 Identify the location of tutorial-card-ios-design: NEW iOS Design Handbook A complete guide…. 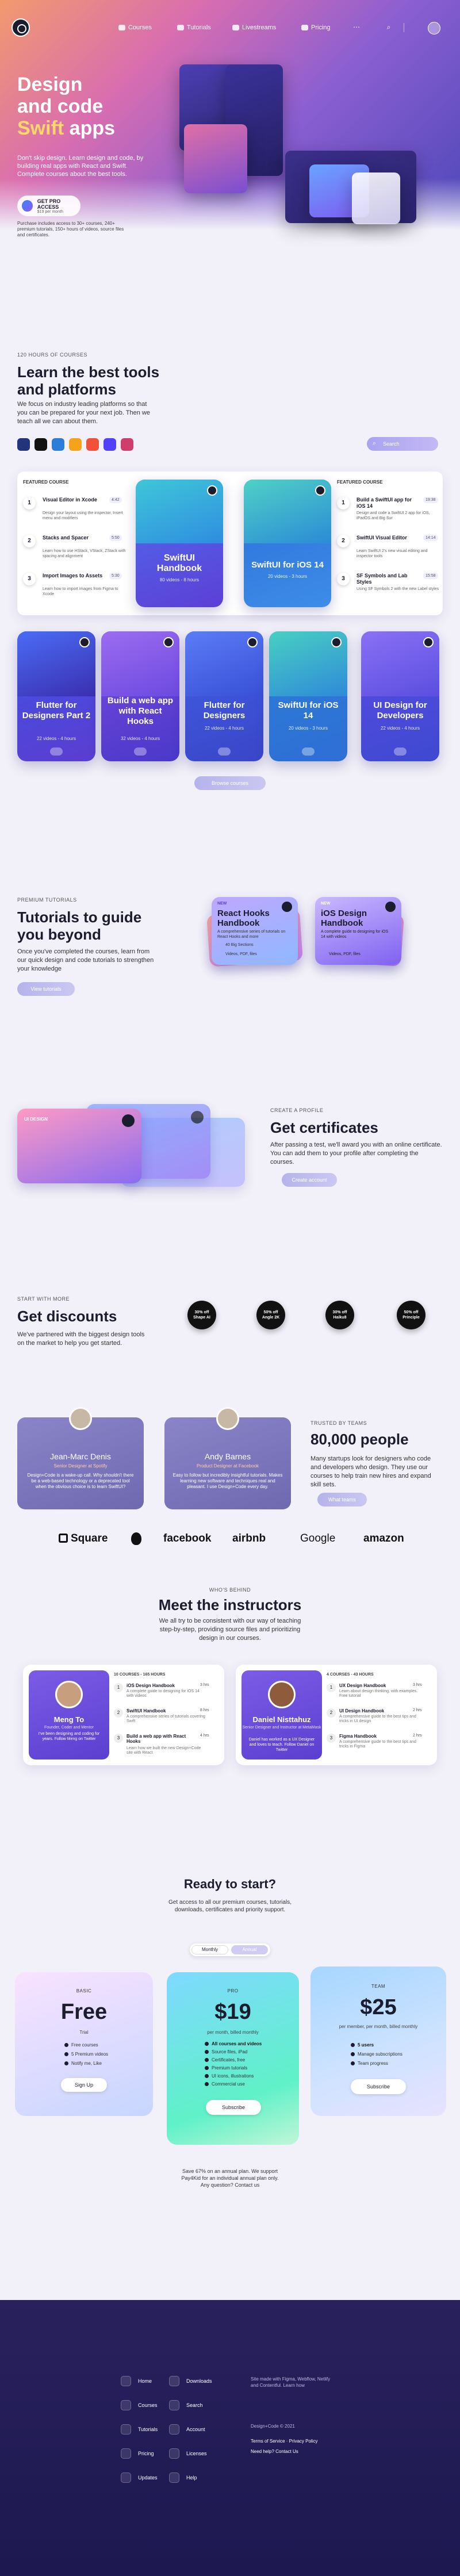
(358, 931).